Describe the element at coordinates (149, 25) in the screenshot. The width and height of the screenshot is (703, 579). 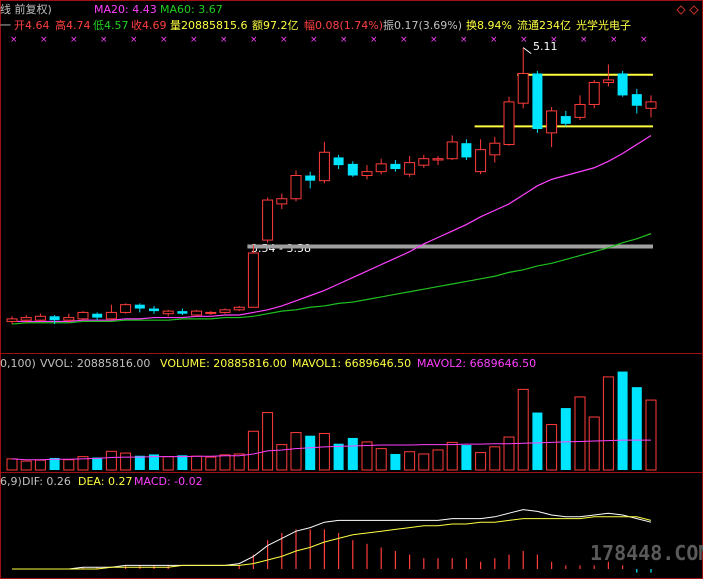
I see `quote-close: 收4.69` at that location.